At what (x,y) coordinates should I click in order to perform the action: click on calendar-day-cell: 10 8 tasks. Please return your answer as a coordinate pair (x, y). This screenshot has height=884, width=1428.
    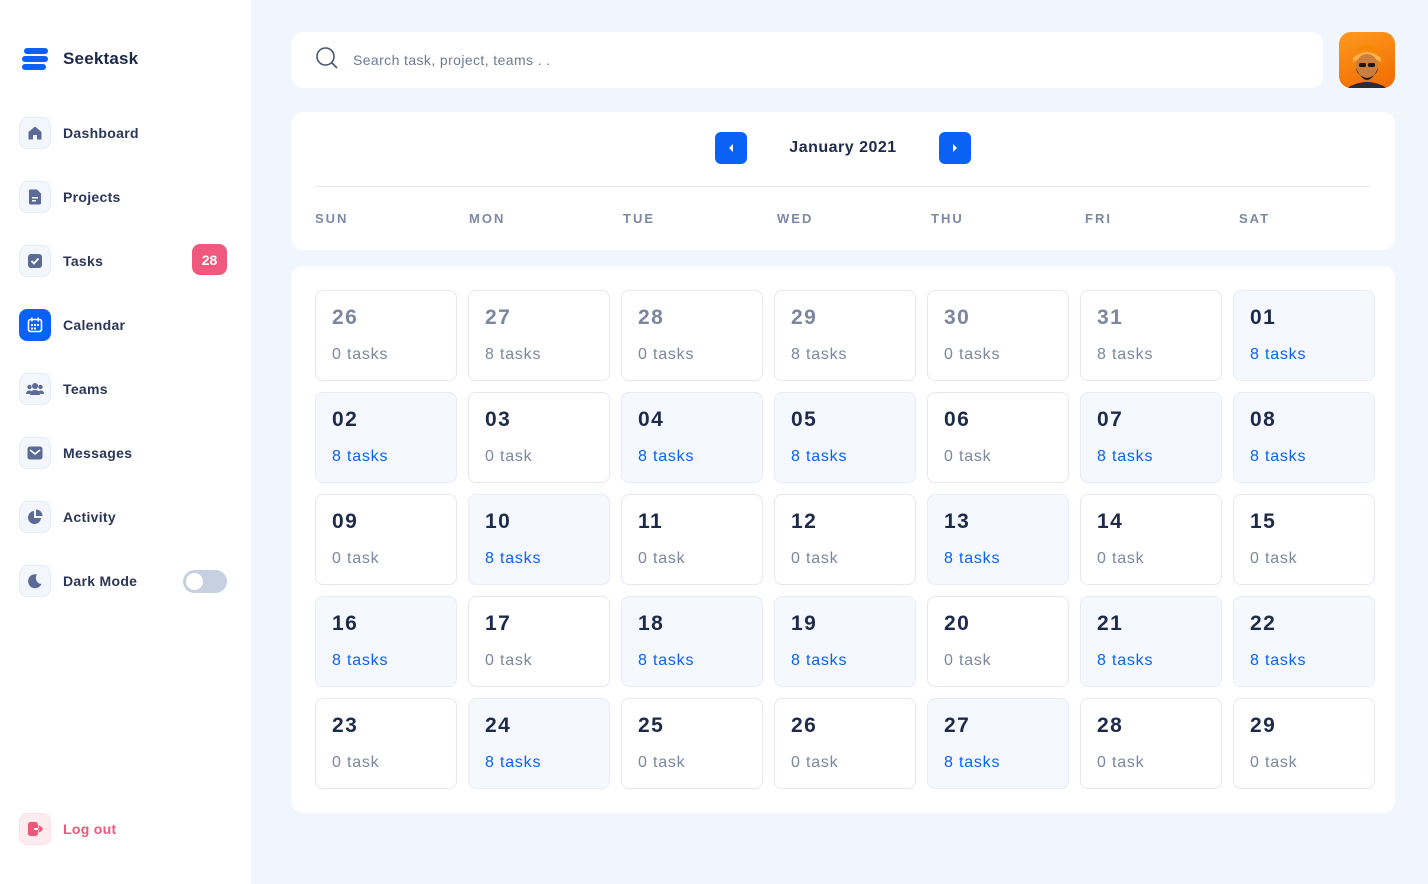
    Looking at the image, I should click on (539, 539).